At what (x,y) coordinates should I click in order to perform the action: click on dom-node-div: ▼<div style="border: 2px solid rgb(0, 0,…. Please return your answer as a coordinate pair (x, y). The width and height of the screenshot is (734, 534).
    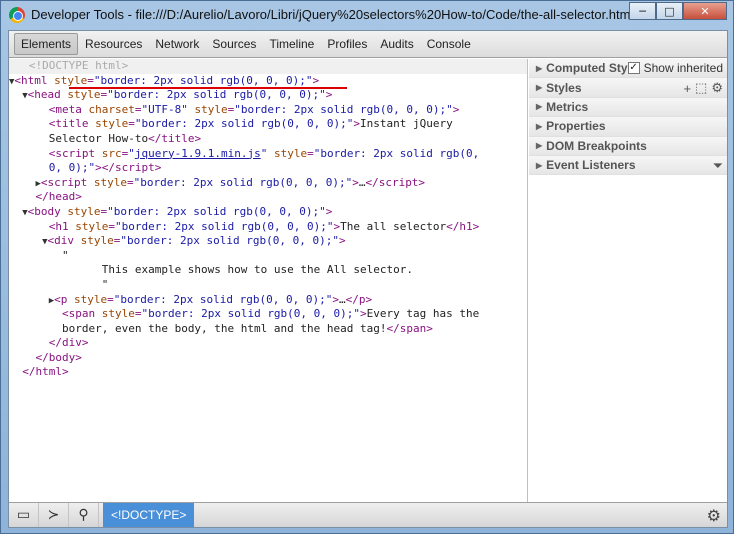
    Looking at the image, I should click on (268, 241).